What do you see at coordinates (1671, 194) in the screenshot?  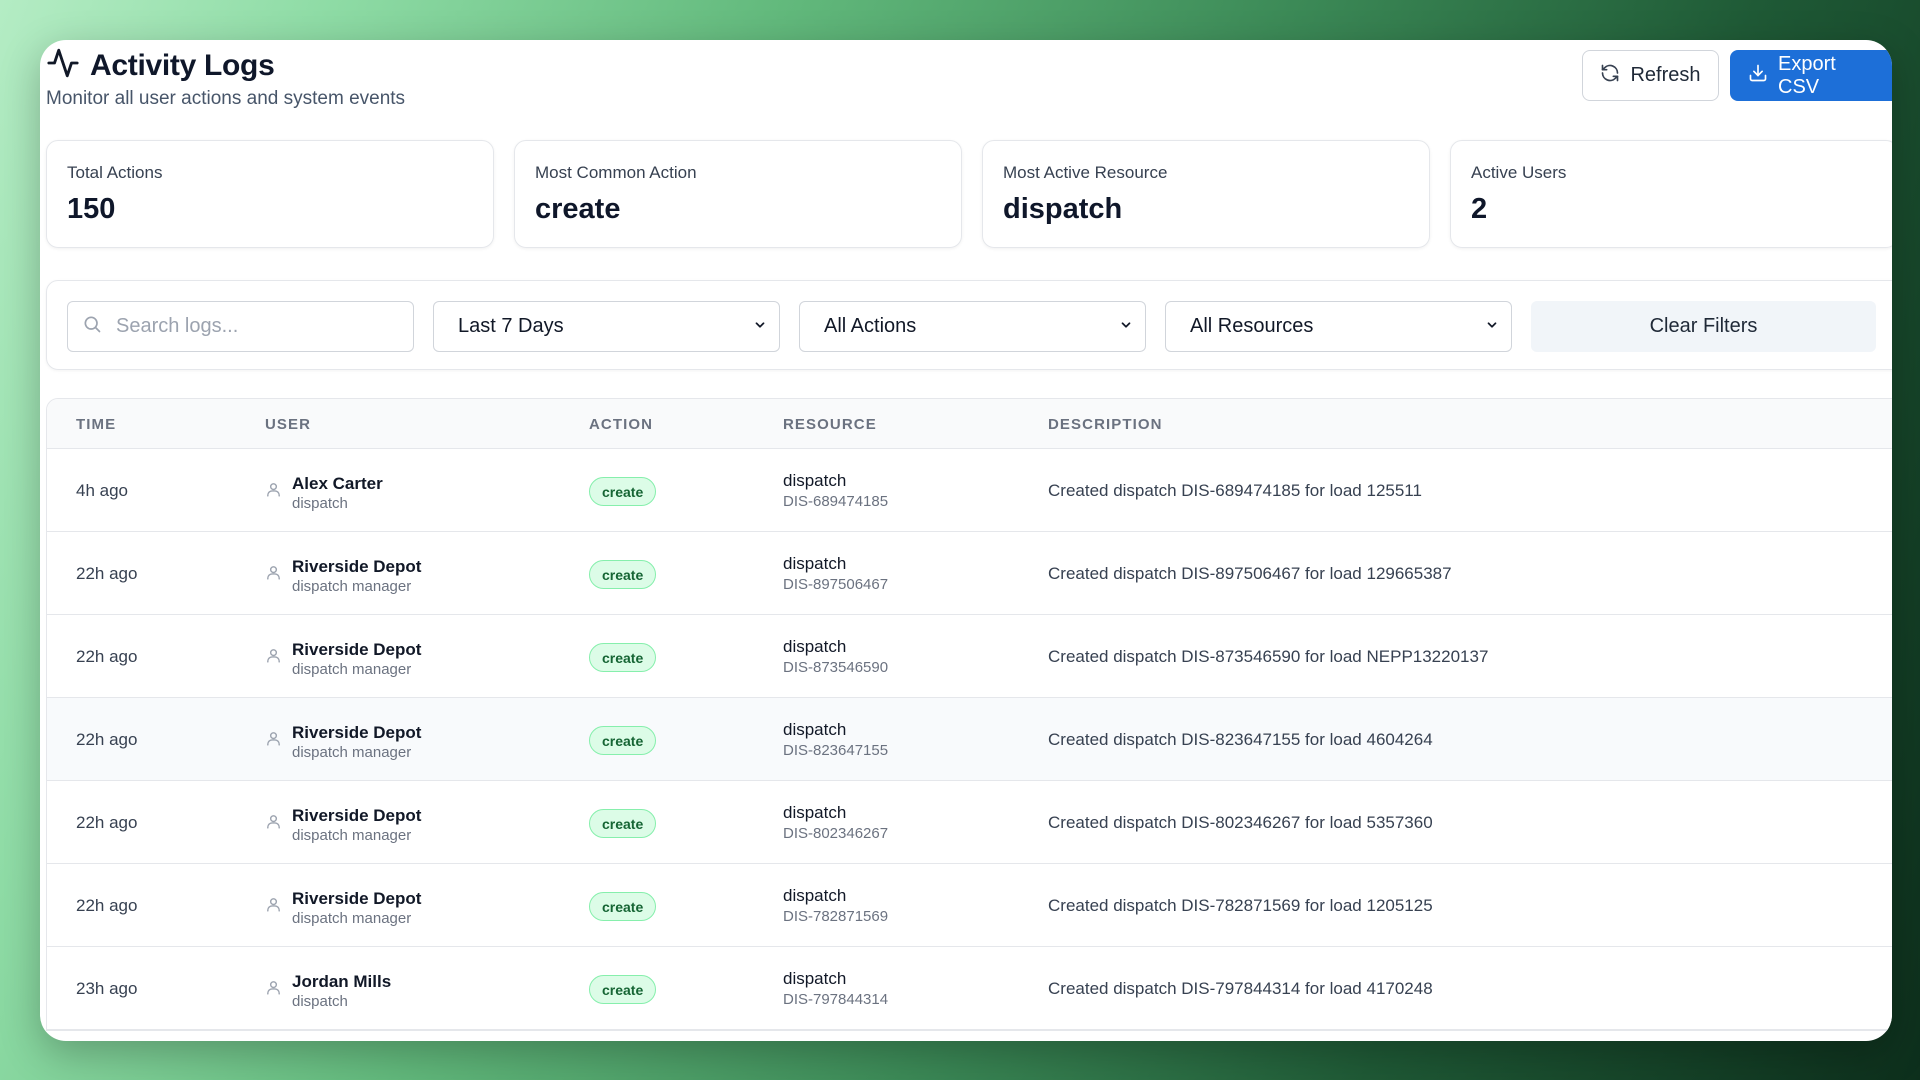 I see `stat-card-active-users: Active Users 2` at bounding box center [1671, 194].